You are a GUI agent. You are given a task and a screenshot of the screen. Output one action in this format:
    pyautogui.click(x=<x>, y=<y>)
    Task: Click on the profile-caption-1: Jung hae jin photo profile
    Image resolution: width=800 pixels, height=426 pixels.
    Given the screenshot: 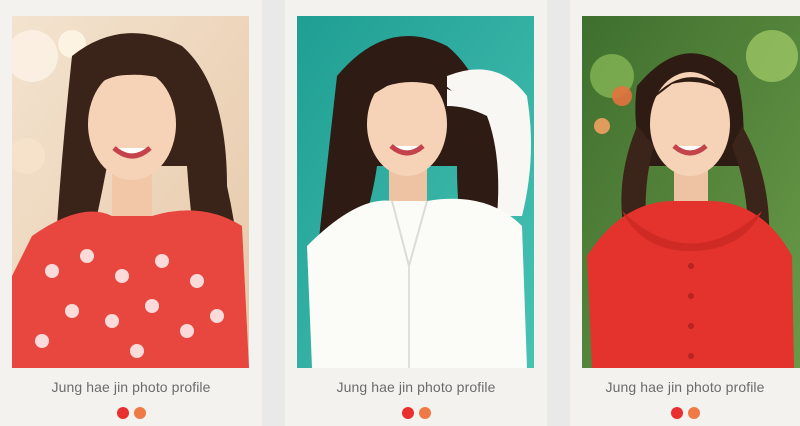 What is the action you would take?
    pyautogui.click(x=131, y=387)
    